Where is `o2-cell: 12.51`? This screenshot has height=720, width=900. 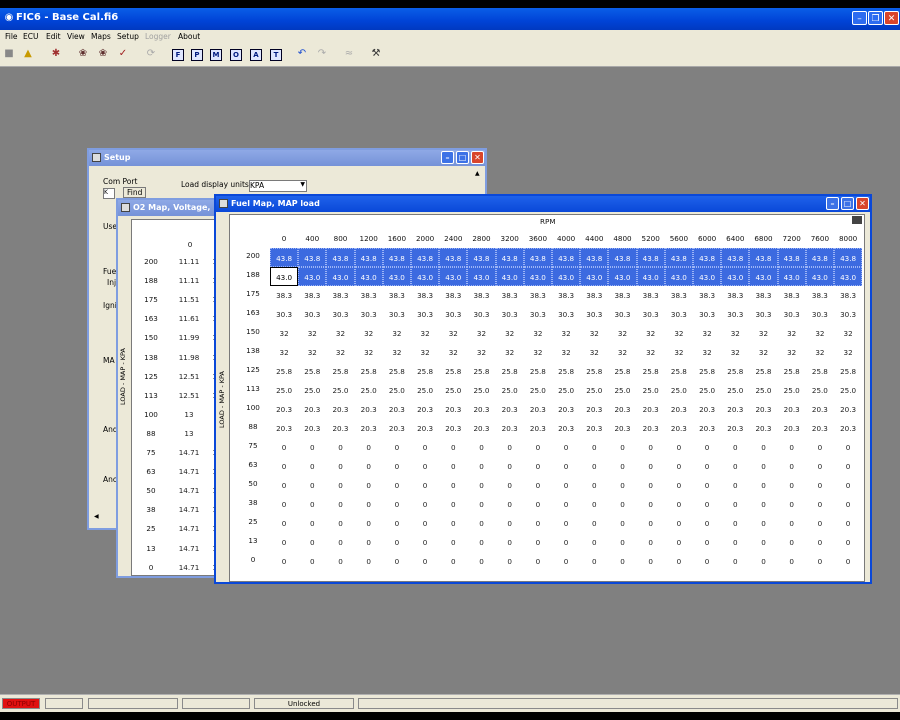 o2-cell: 12.51 is located at coordinates (189, 376).